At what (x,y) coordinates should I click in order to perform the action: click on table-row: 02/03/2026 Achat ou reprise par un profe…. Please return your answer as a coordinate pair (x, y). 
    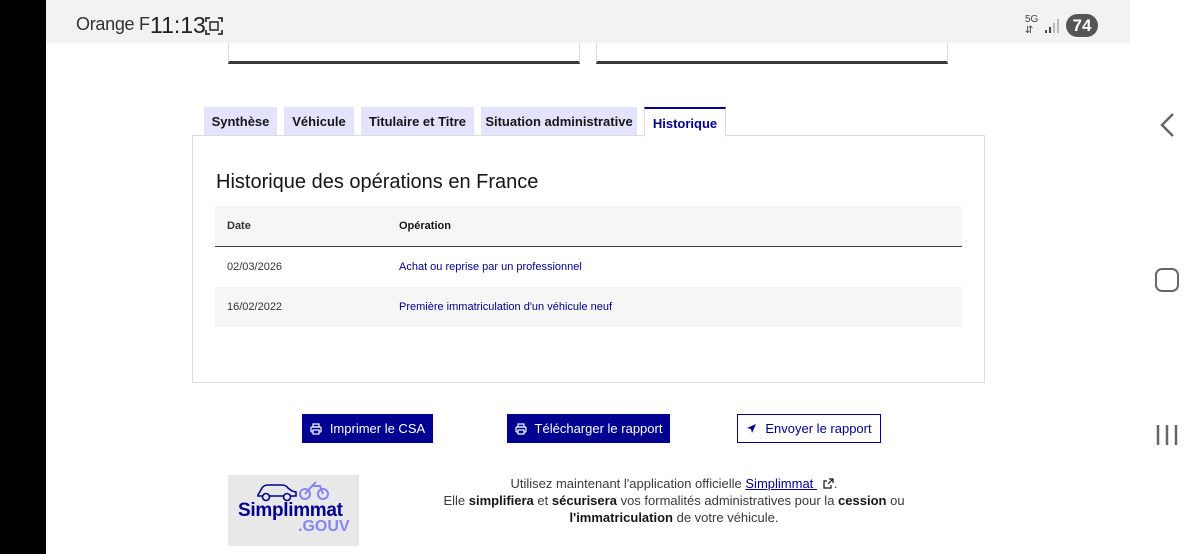
    Looking at the image, I should click on (588, 267).